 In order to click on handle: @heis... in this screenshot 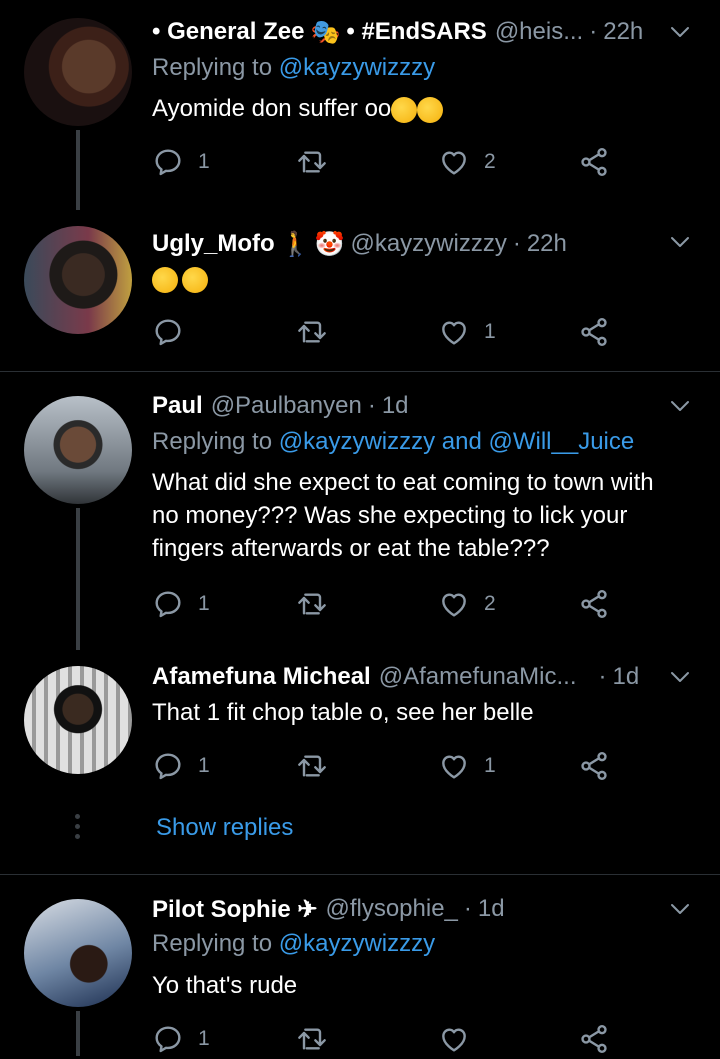, I will do `click(539, 31)`.